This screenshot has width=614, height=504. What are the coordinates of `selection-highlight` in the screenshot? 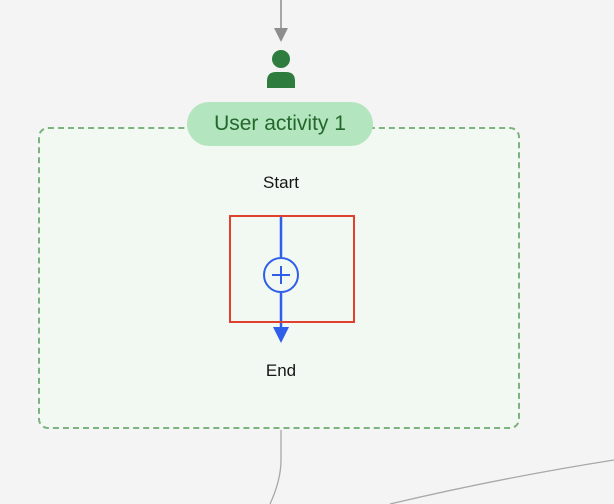 It's located at (292, 269).